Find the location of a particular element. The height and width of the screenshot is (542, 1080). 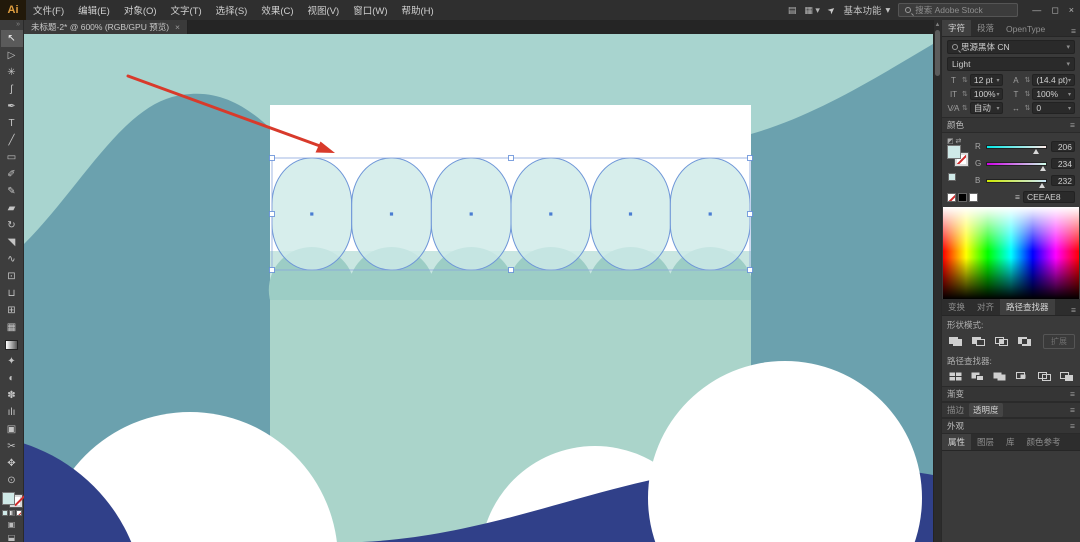

magic-wand-tool: ✳ is located at coordinates (12, 72).